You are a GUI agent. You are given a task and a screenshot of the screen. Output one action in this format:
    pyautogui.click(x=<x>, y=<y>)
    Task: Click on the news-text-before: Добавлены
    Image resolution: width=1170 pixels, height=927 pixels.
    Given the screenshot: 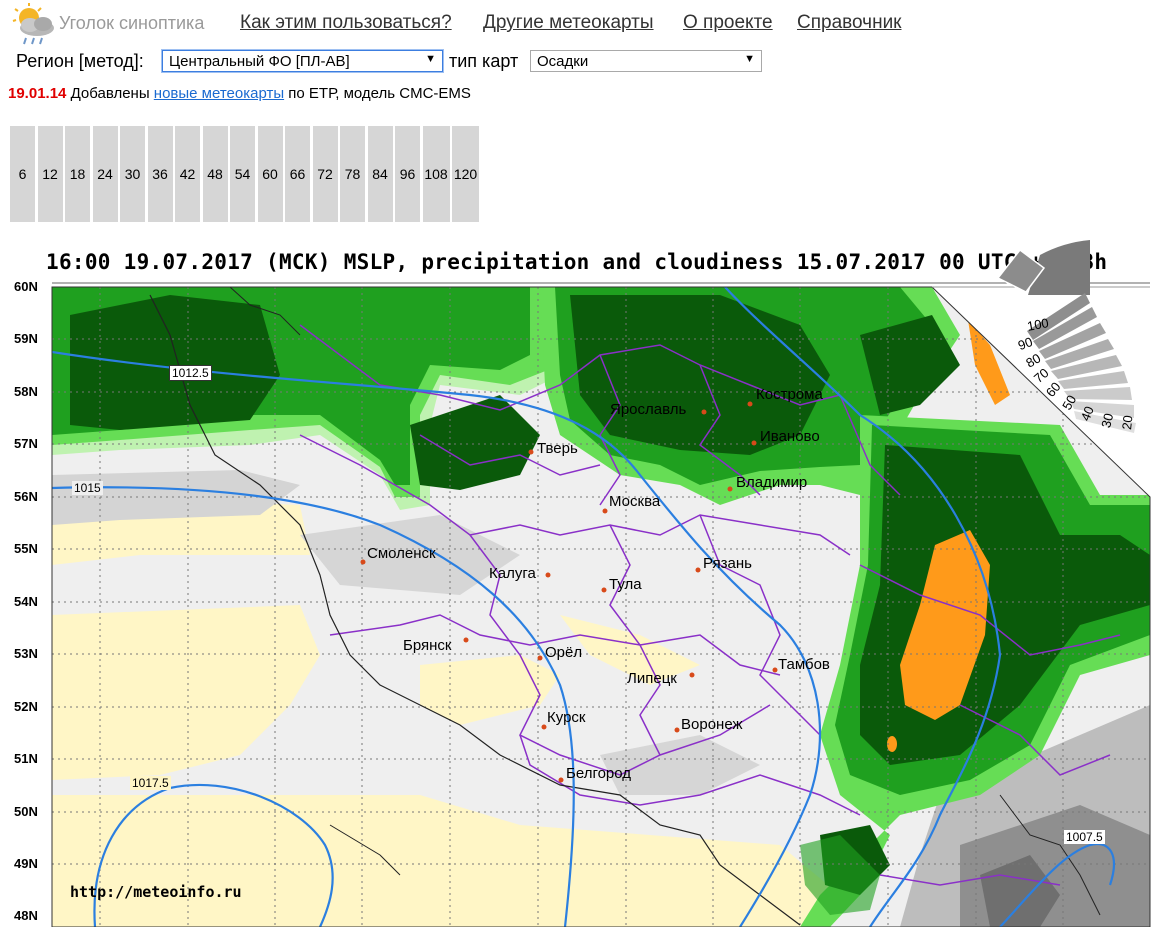 What is the action you would take?
    pyautogui.click(x=110, y=93)
    